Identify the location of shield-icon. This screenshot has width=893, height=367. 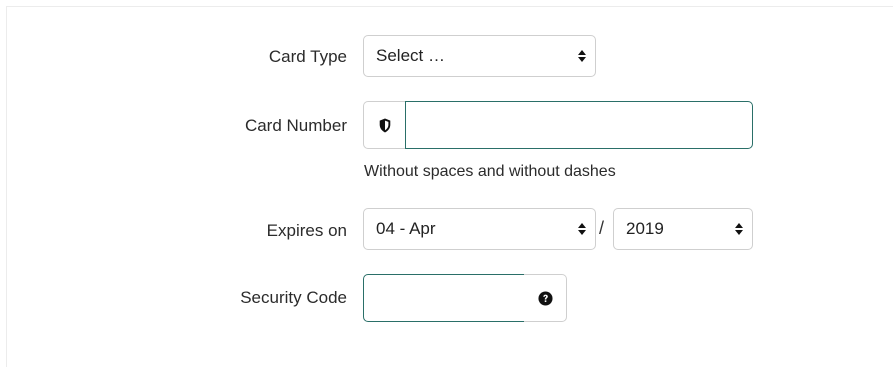
(385, 125).